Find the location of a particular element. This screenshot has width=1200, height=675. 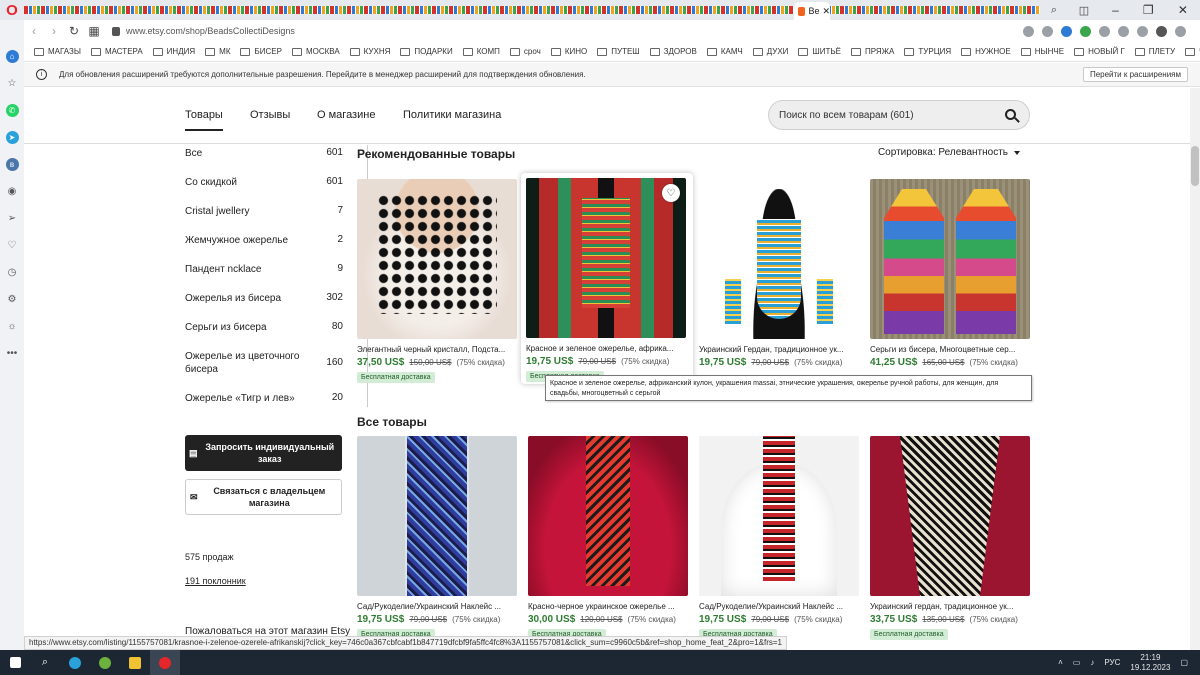

bookmark-folder: КИНО is located at coordinates (568, 51).